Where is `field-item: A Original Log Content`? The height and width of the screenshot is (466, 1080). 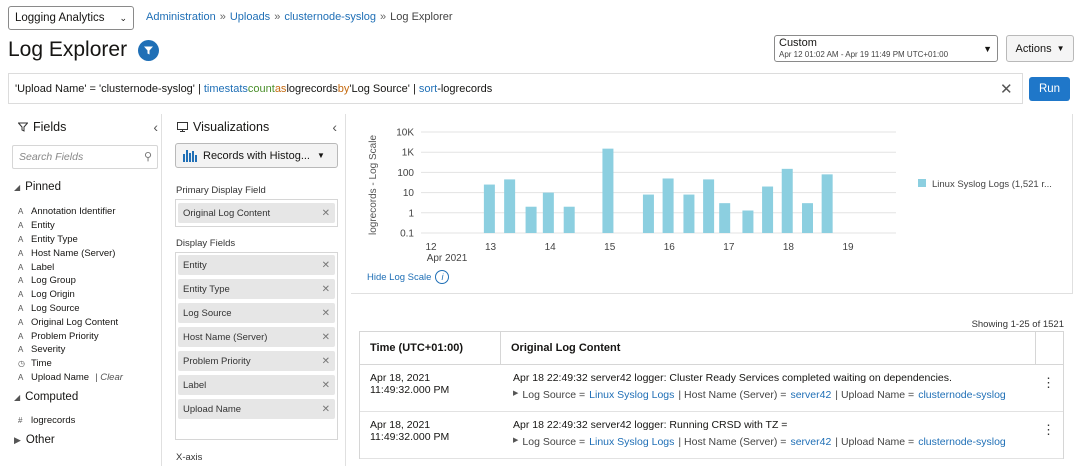 field-item: A Original Log Content is located at coordinates (70, 322).